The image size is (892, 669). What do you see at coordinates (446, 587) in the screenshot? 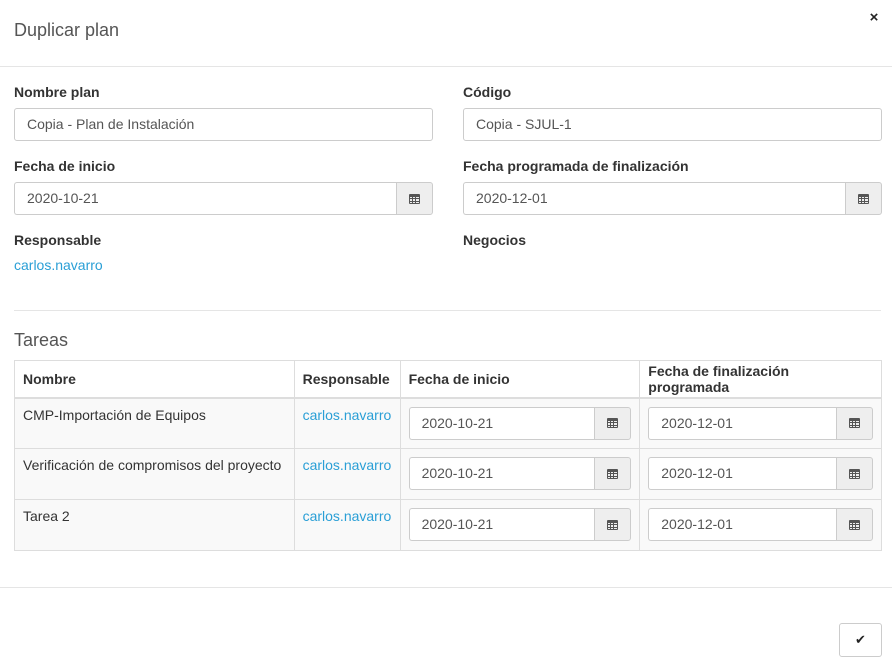
I see `footer-divider` at bounding box center [446, 587].